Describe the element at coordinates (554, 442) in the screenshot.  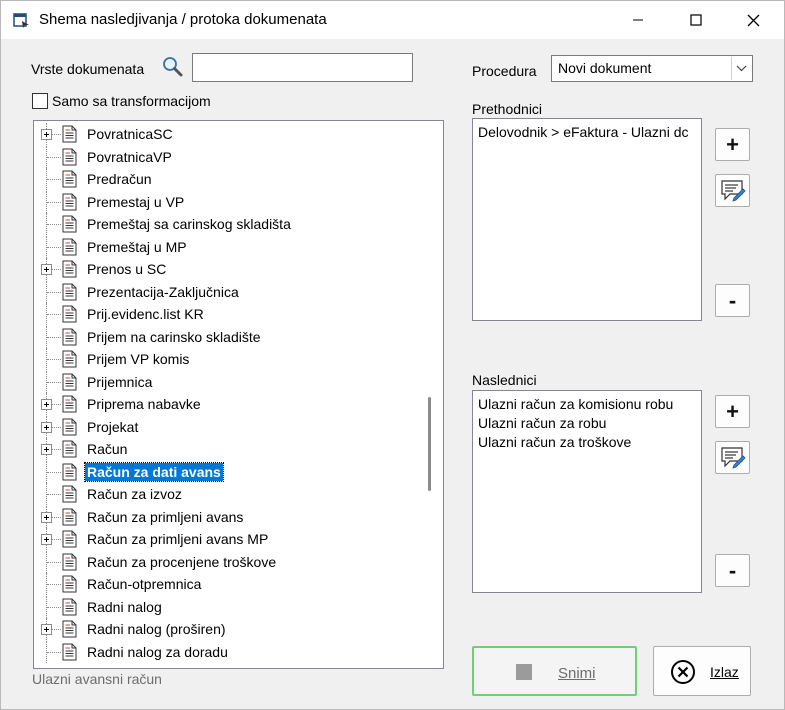
I see `list-item: Ulazni račun za troškove` at that location.